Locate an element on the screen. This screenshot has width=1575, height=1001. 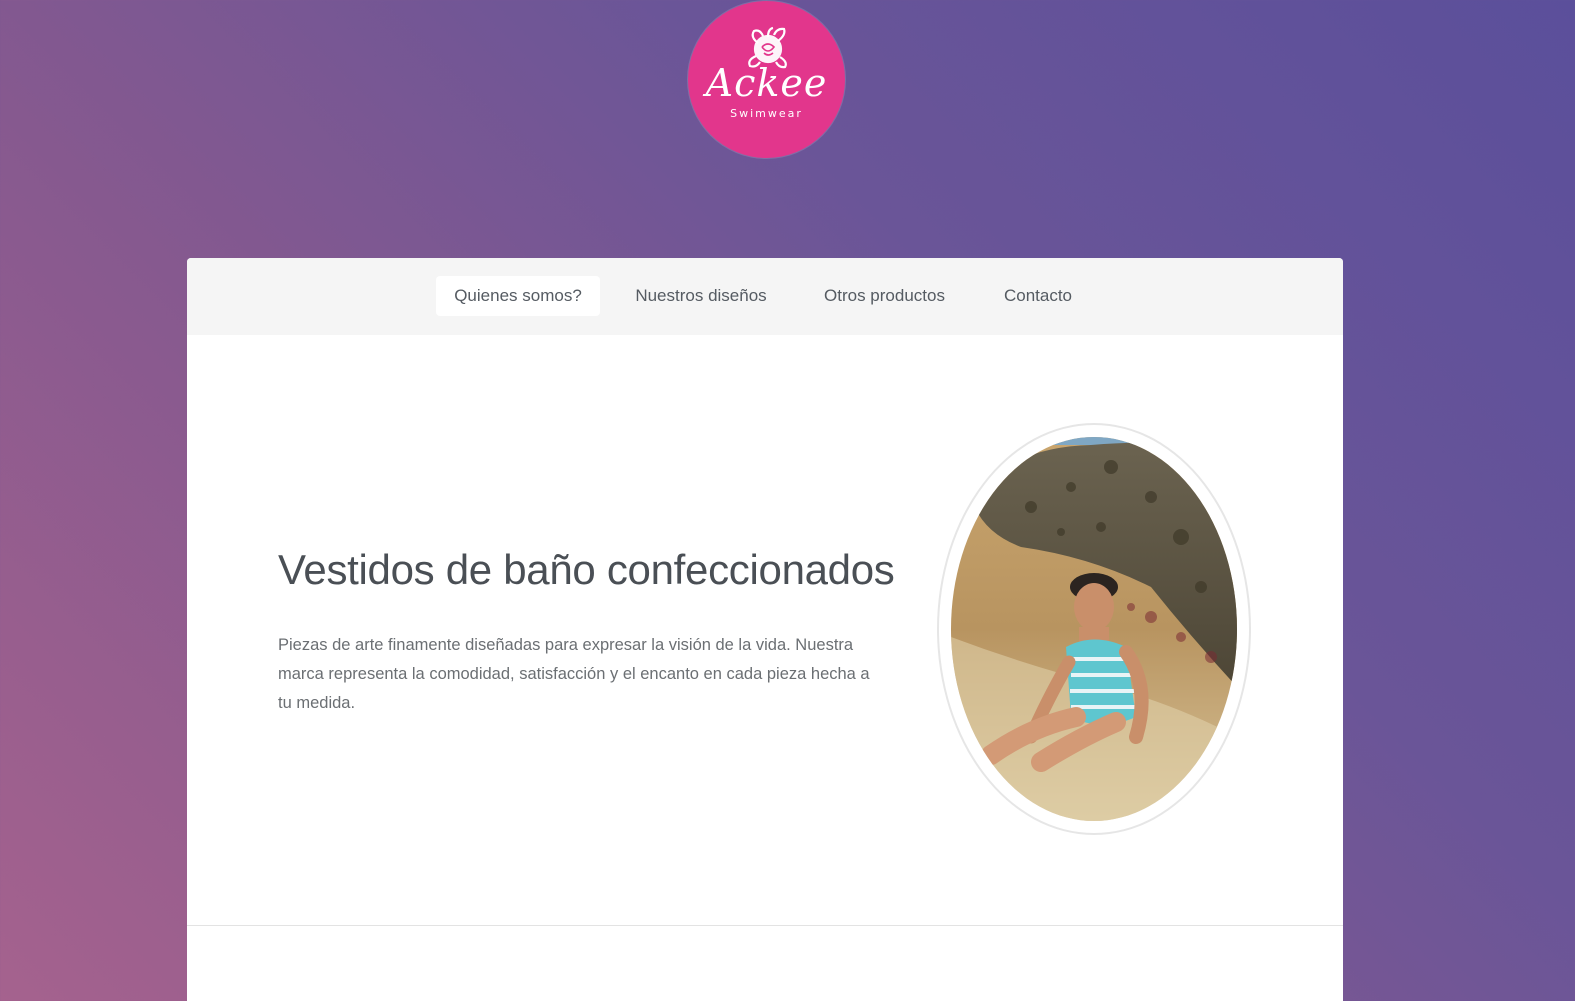
hero-title: Vestidos de baño confeccionados is located at coordinates (586, 569).